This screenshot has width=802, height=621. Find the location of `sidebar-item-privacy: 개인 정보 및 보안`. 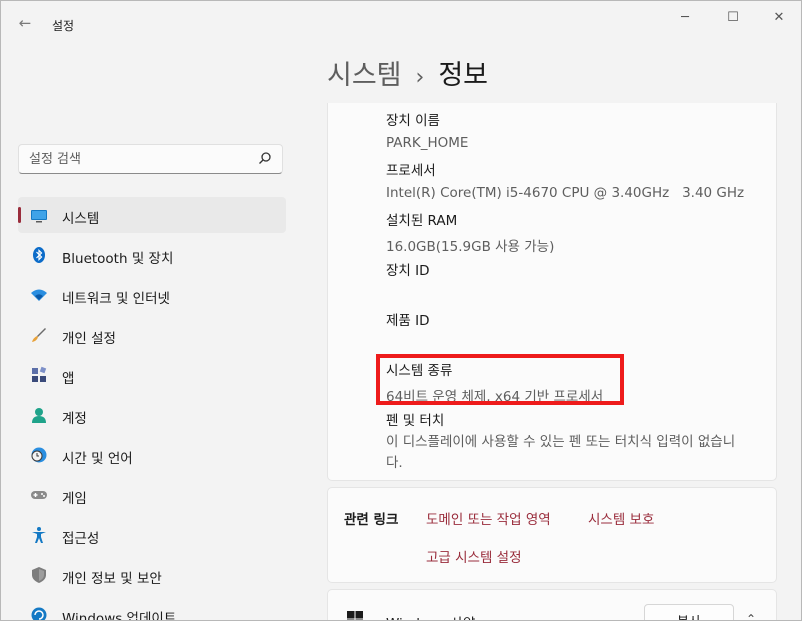

sidebar-item-privacy: 개인 정보 및 보안 is located at coordinates (152, 575).